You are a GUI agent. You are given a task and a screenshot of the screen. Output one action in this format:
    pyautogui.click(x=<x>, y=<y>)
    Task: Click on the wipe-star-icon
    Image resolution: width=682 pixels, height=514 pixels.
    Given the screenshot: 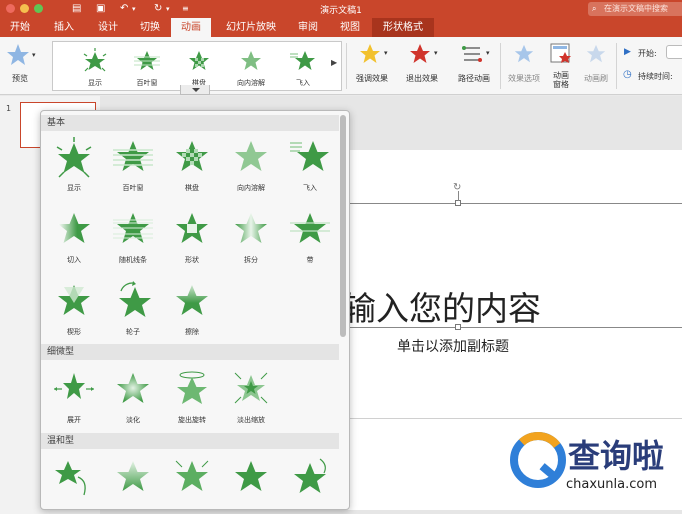 What is the action you would take?
    pyautogui.click(x=192, y=300)
    